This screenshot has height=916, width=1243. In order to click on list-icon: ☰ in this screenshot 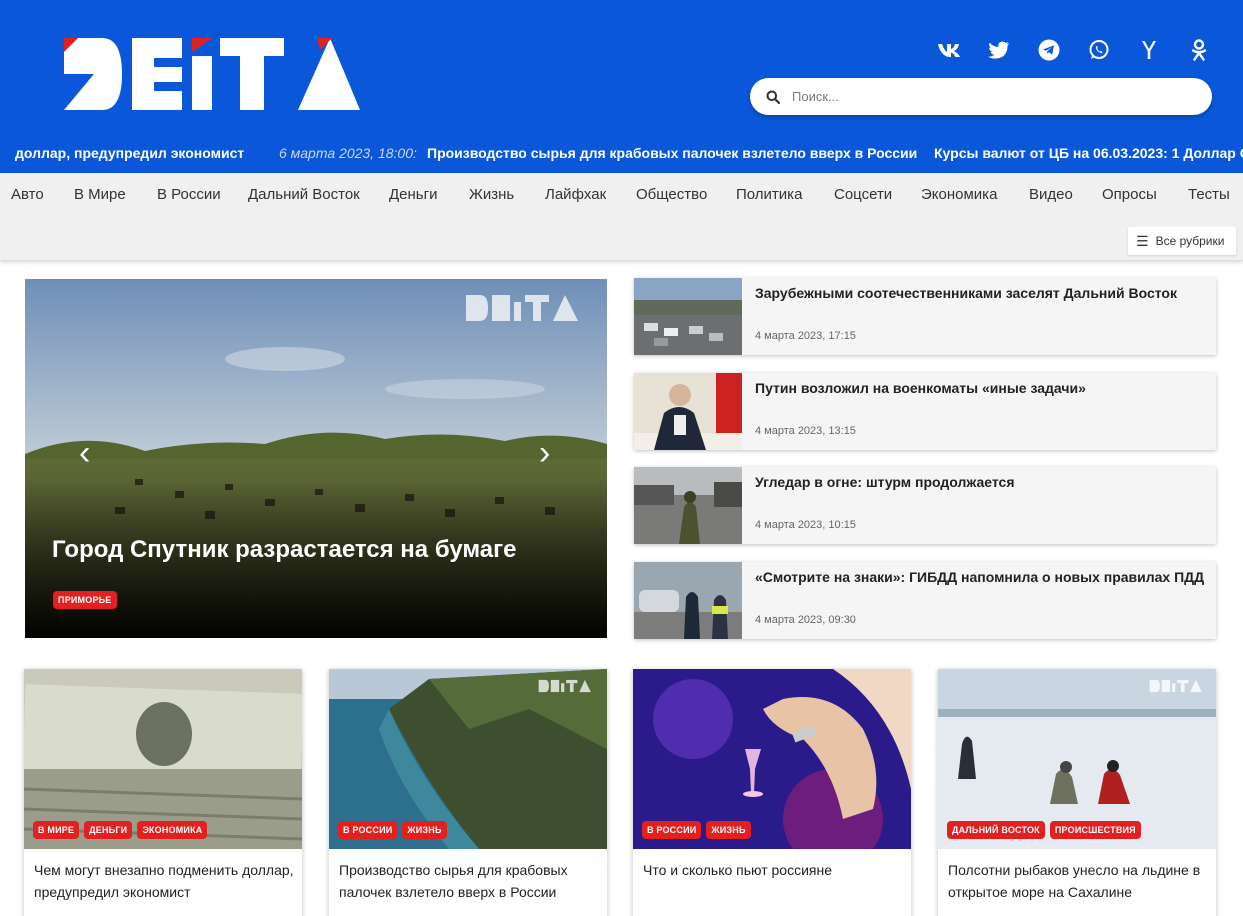, I will do `click(1142, 240)`.